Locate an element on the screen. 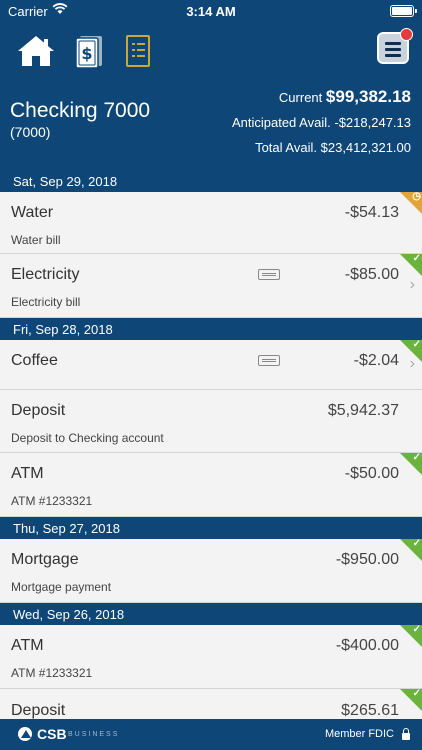 This screenshot has height=750, width=422. transaction-row: Water -$54.13 Water bill ◷ is located at coordinates (211, 223).